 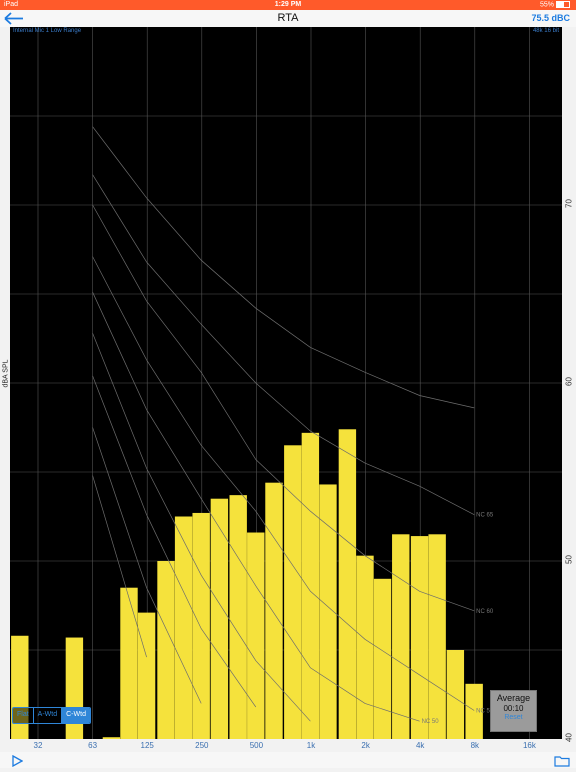 What do you see at coordinates (569, 381) in the screenshot?
I see `y-tick-label: 60` at bounding box center [569, 381].